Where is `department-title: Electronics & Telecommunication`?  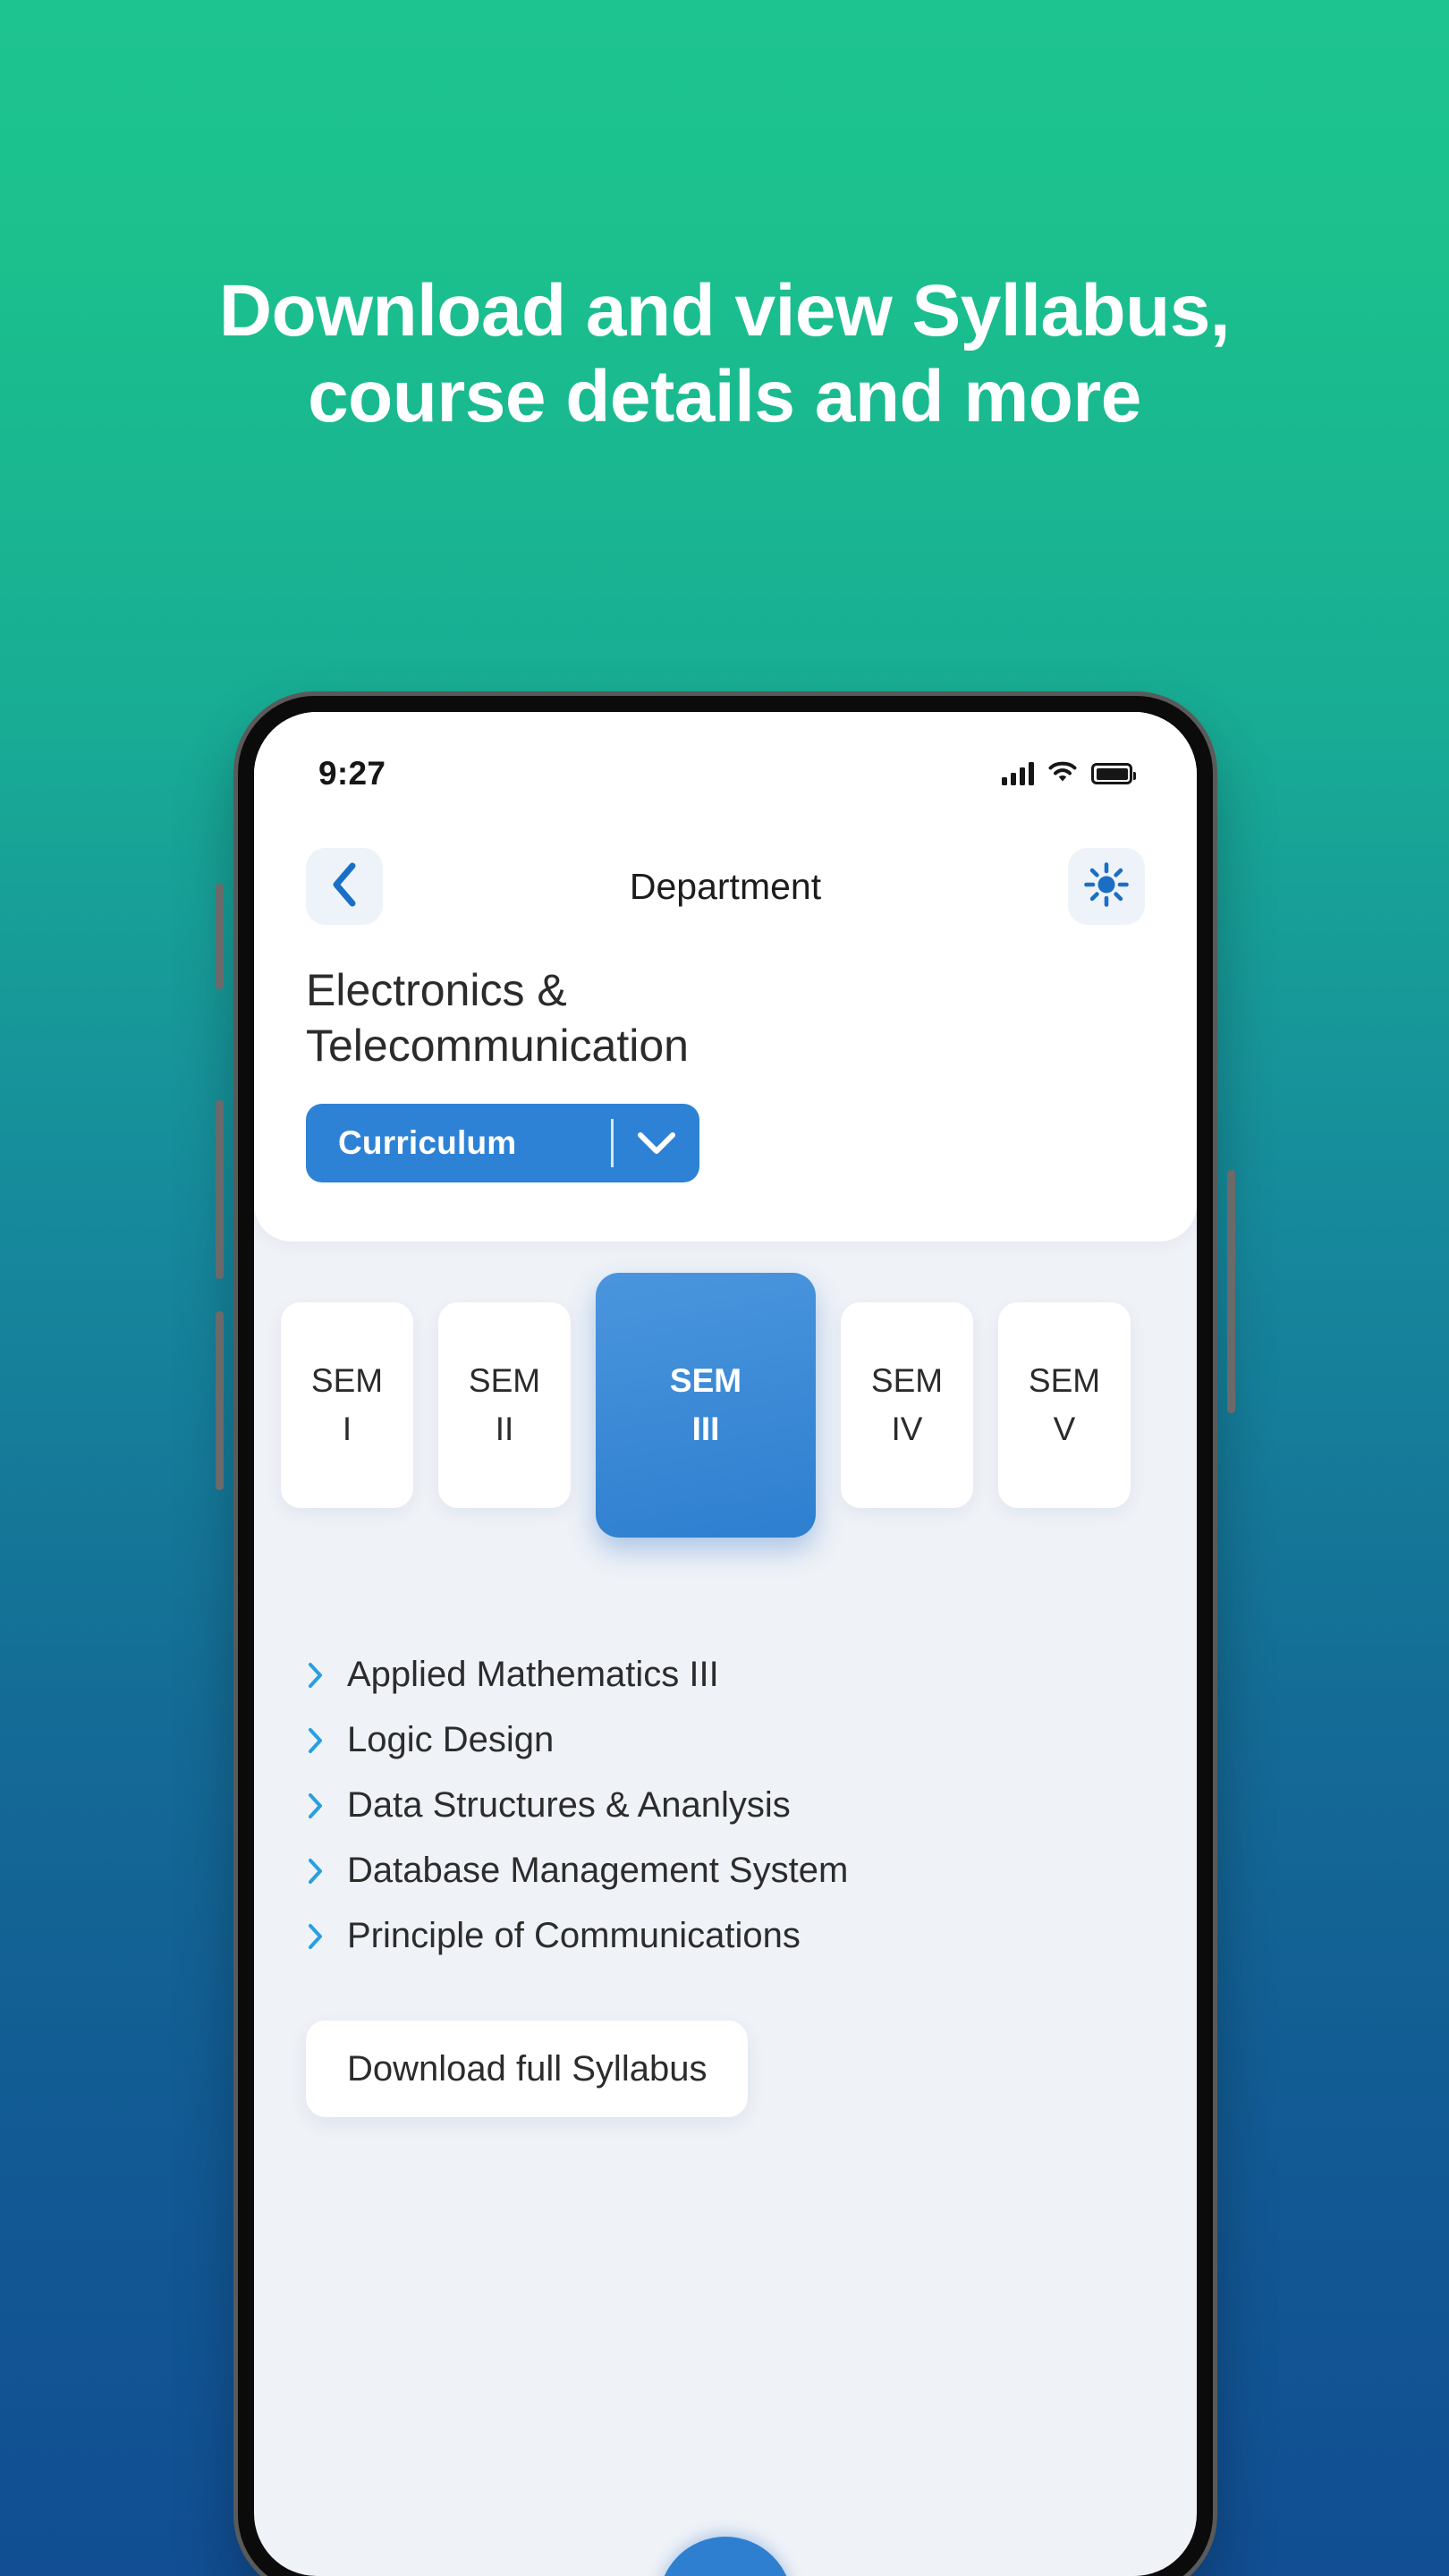
department-title: Electronics & Telecommunication is located at coordinates (725, 999).